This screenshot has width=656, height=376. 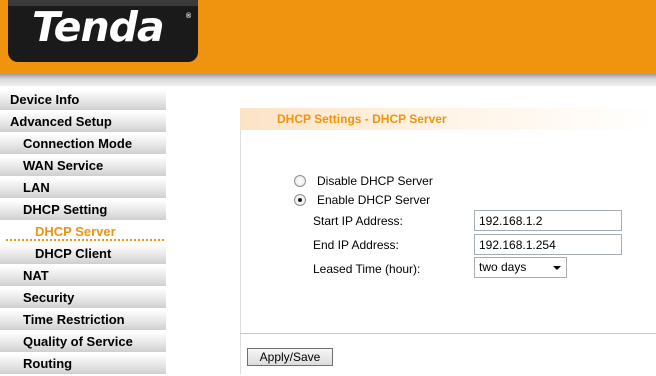 What do you see at coordinates (78, 143) in the screenshot?
I see `sidebar-item-label: Connection Mode` at bounding box center [78, 143].